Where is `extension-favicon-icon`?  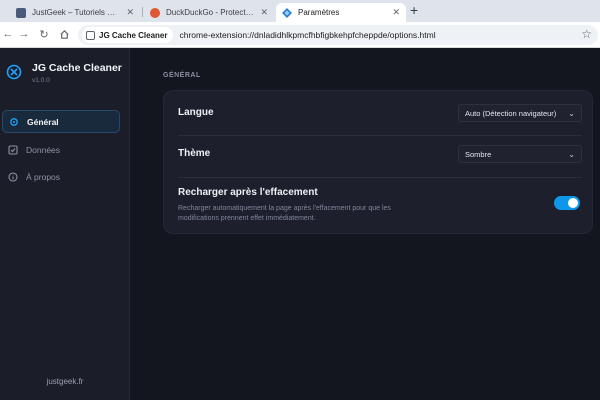
extension-favicon-icon is located at coordinates (287, 12).